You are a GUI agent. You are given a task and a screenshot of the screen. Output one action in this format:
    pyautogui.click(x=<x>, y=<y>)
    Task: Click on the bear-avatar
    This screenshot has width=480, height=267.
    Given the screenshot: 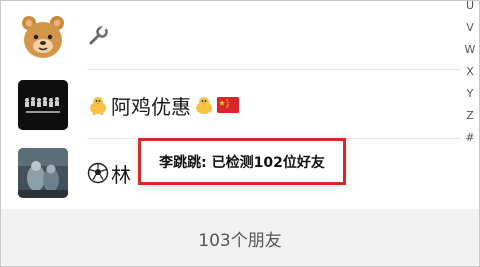 What is the action you would take?
    pyautogui.click(x=43, y=36)
    